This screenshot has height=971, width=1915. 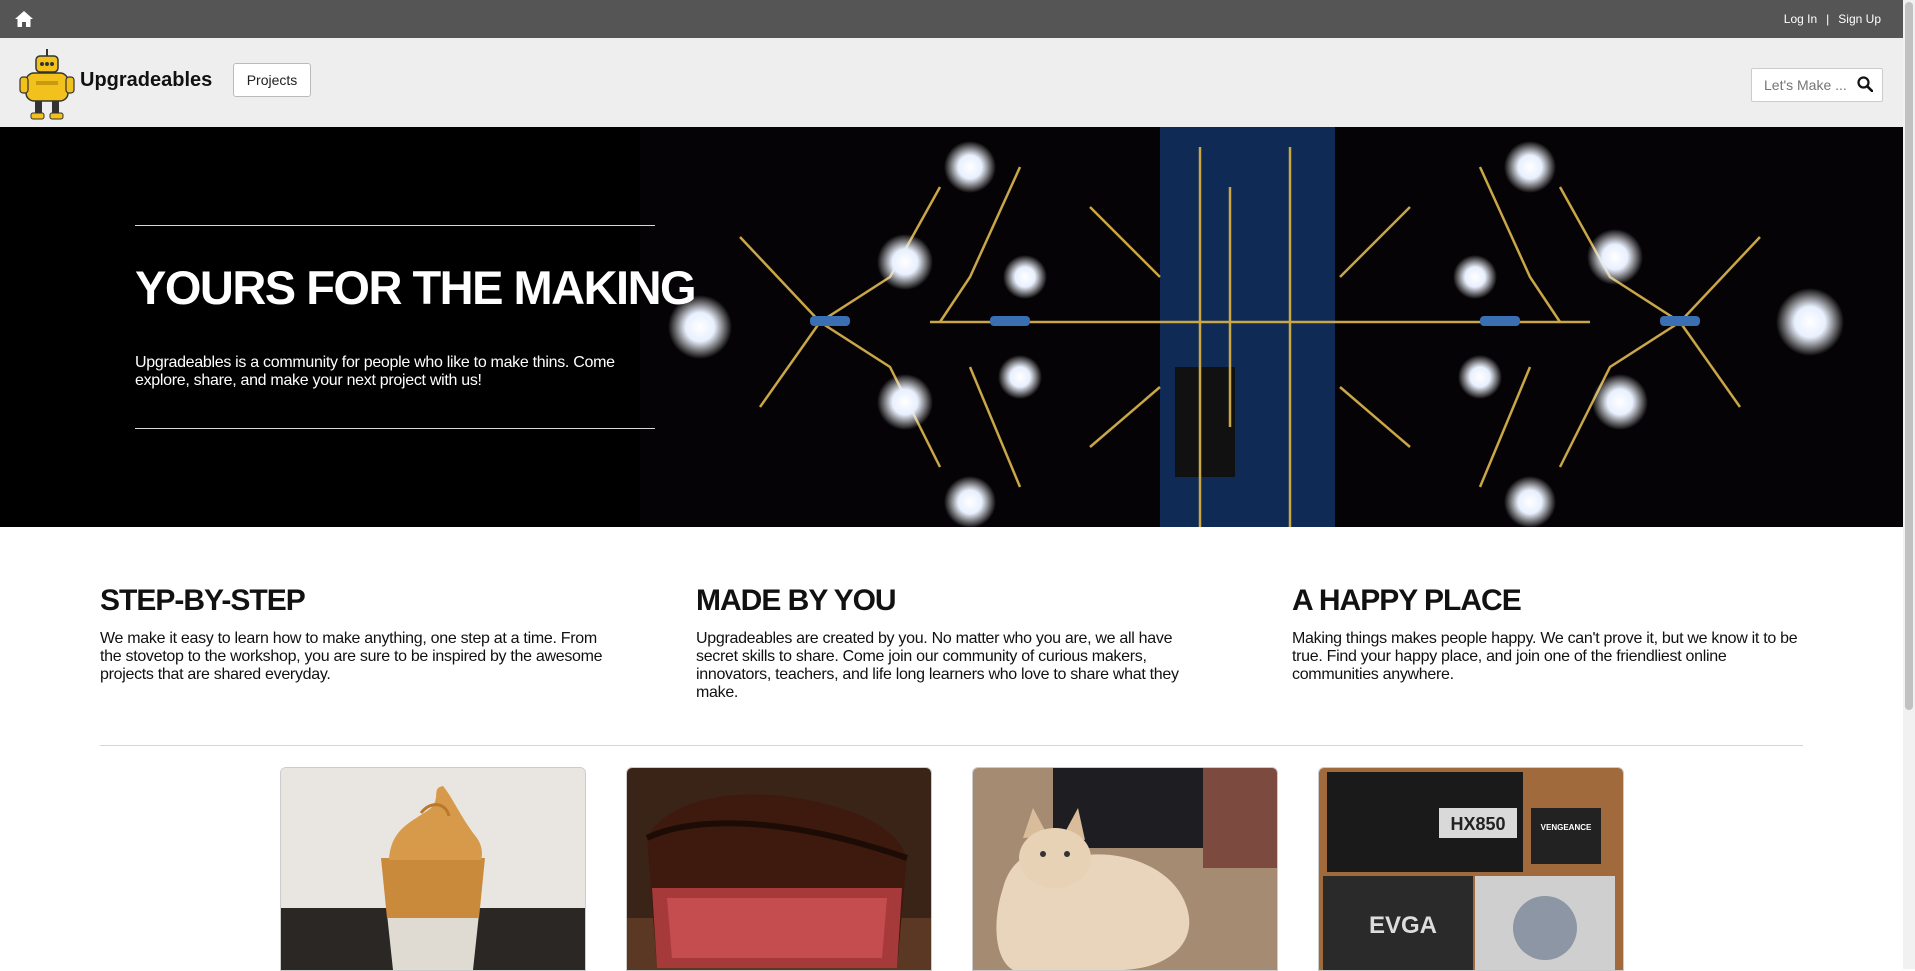 What do you see at coordinates (1909, 356) in the screenshot?
I see `scrollbar-thumb` at bounding box center [1909, 356].